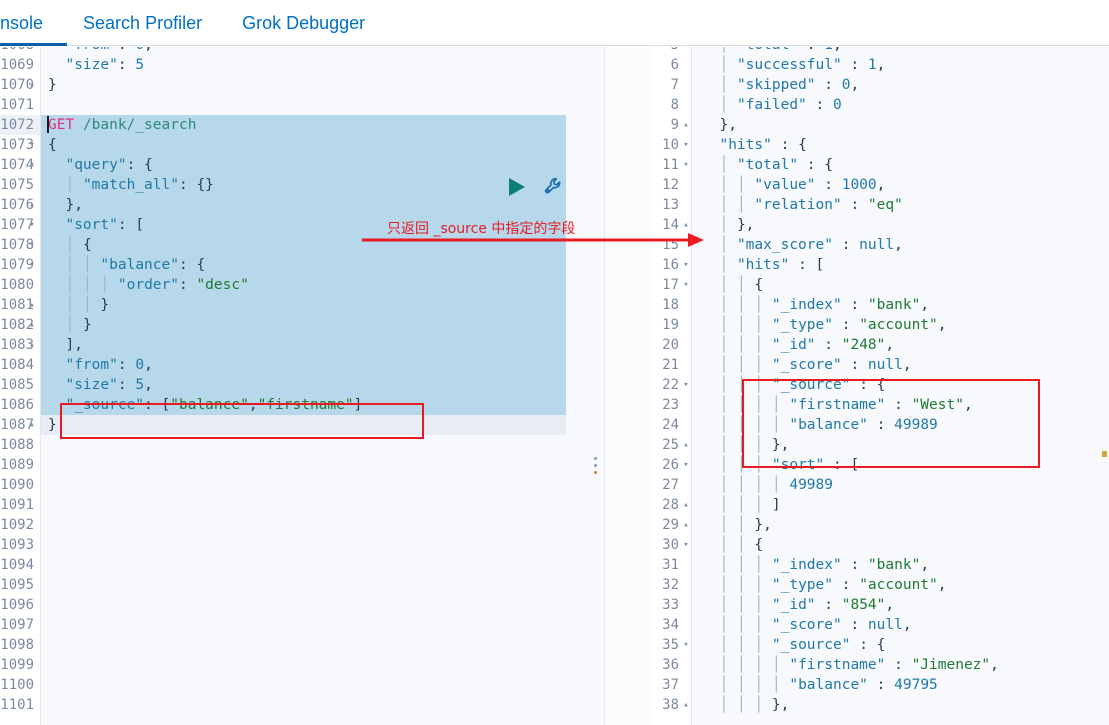  I want to click on code-line: 1098, so click(294, 645).